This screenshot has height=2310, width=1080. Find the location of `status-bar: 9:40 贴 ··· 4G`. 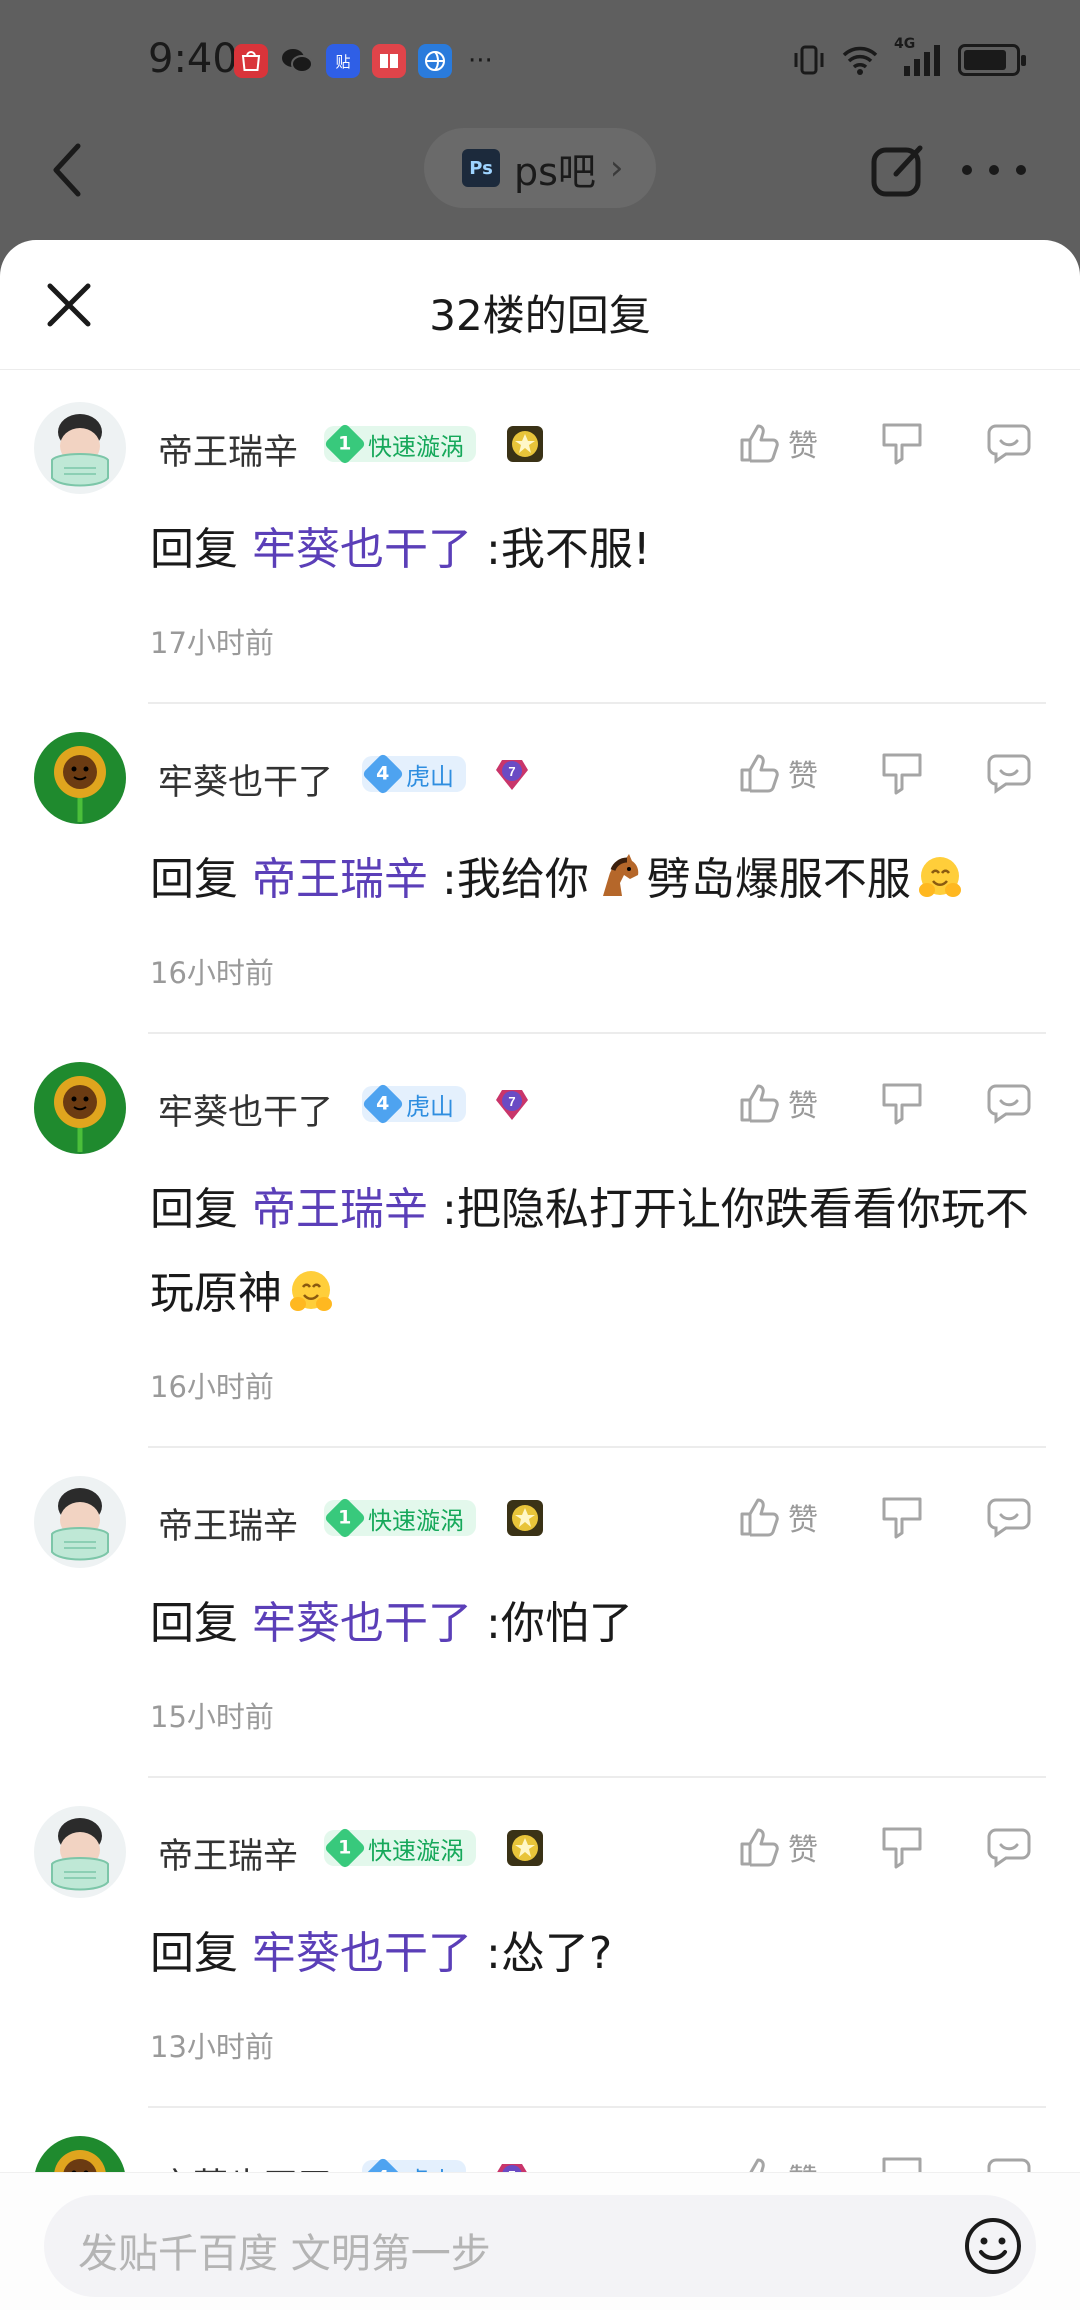

status-bar: 9:40 贴 ··· 4G is located at coordinates (540, 60).